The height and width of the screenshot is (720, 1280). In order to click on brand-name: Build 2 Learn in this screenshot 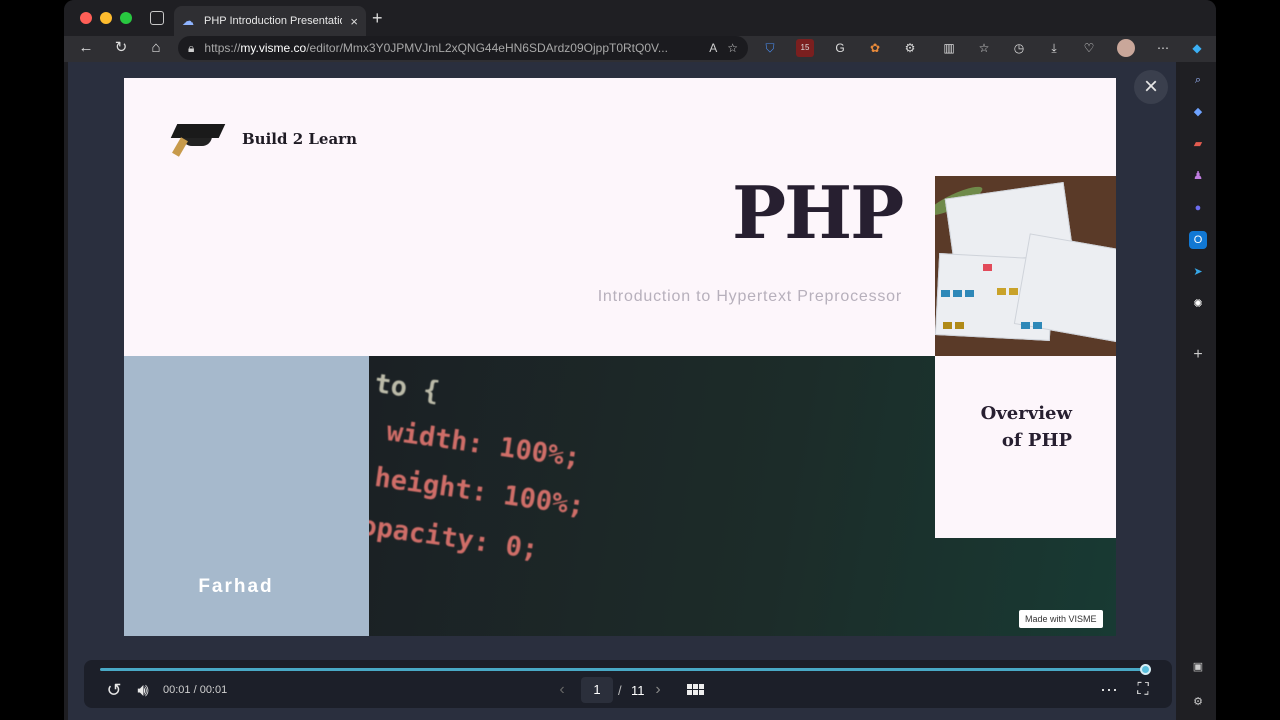, I will do `click(299, 139)`.